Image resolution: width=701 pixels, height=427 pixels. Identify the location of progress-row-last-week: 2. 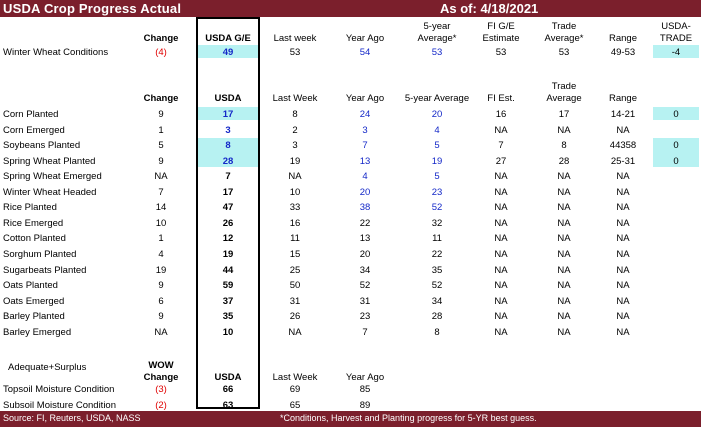
(295, 130).